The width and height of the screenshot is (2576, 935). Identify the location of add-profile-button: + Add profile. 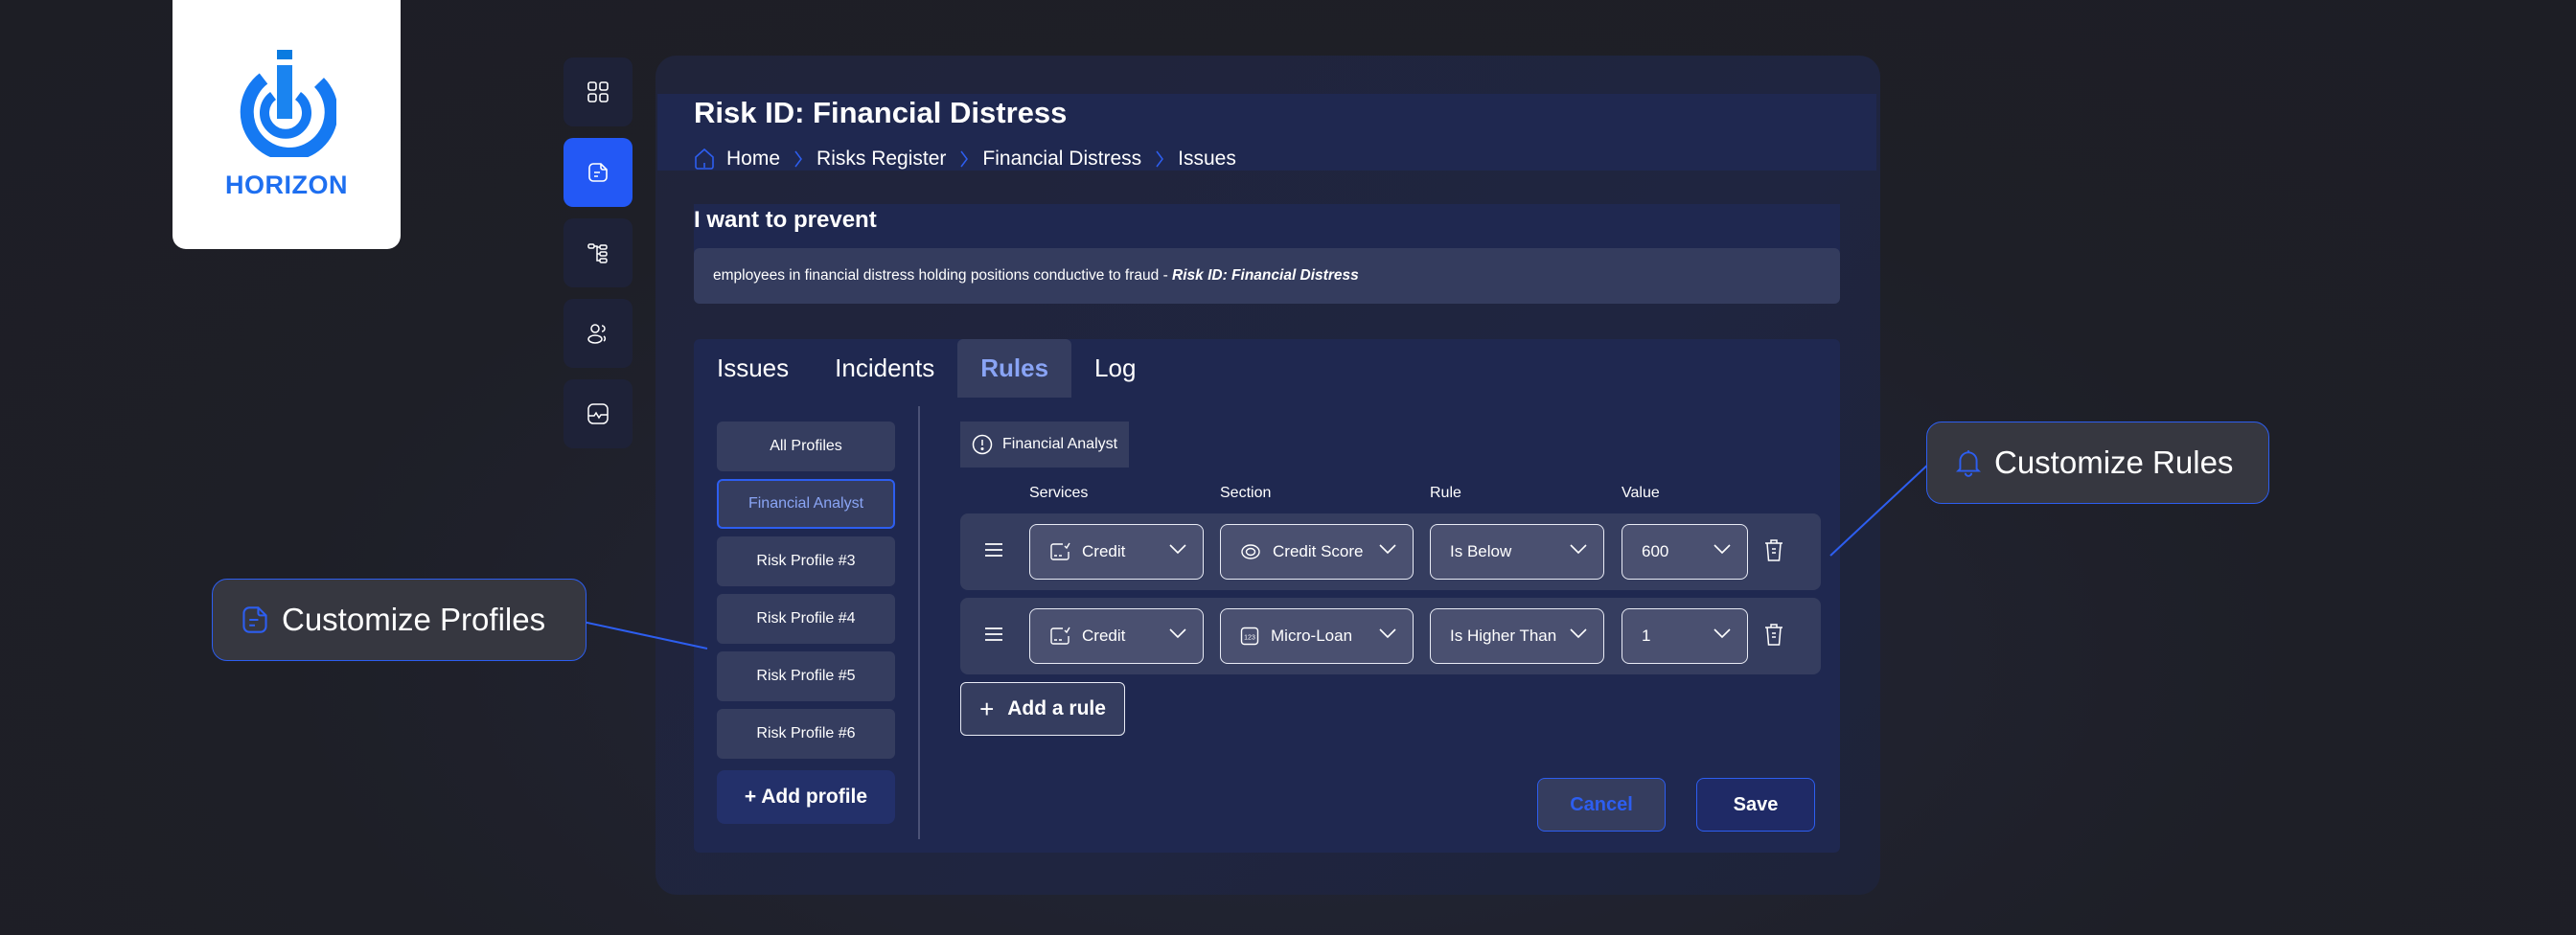
(806, 797).